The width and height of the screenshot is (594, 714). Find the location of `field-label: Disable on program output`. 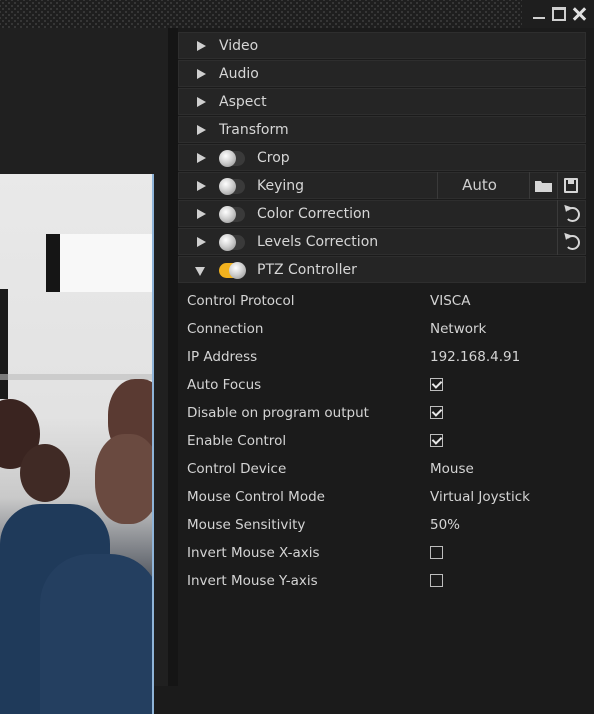

field-label: Disable on program output is located at coordinates (278, 413).